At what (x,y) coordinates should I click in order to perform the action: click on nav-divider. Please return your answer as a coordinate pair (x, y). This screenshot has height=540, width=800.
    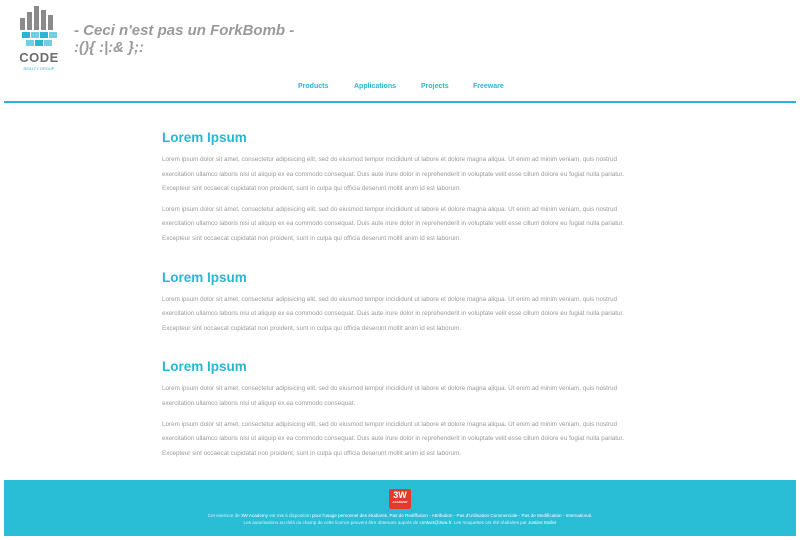
    Looking at the image, I should click on (400, 102).